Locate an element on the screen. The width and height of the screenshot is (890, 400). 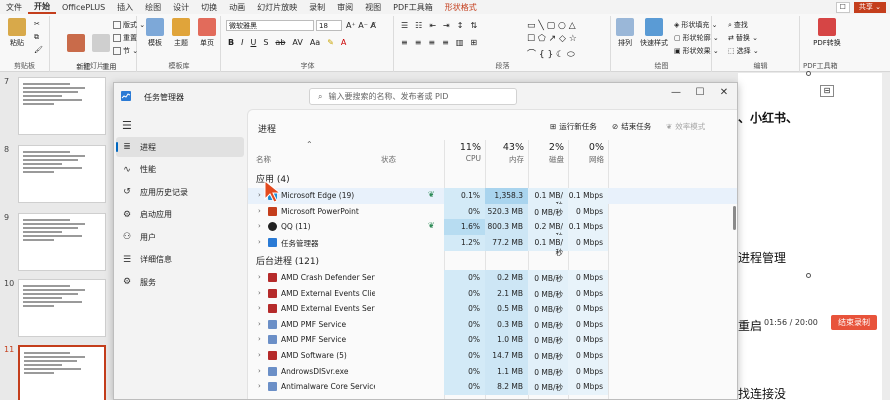
menu-tab: 切换 is located at coordinates (209, 7).